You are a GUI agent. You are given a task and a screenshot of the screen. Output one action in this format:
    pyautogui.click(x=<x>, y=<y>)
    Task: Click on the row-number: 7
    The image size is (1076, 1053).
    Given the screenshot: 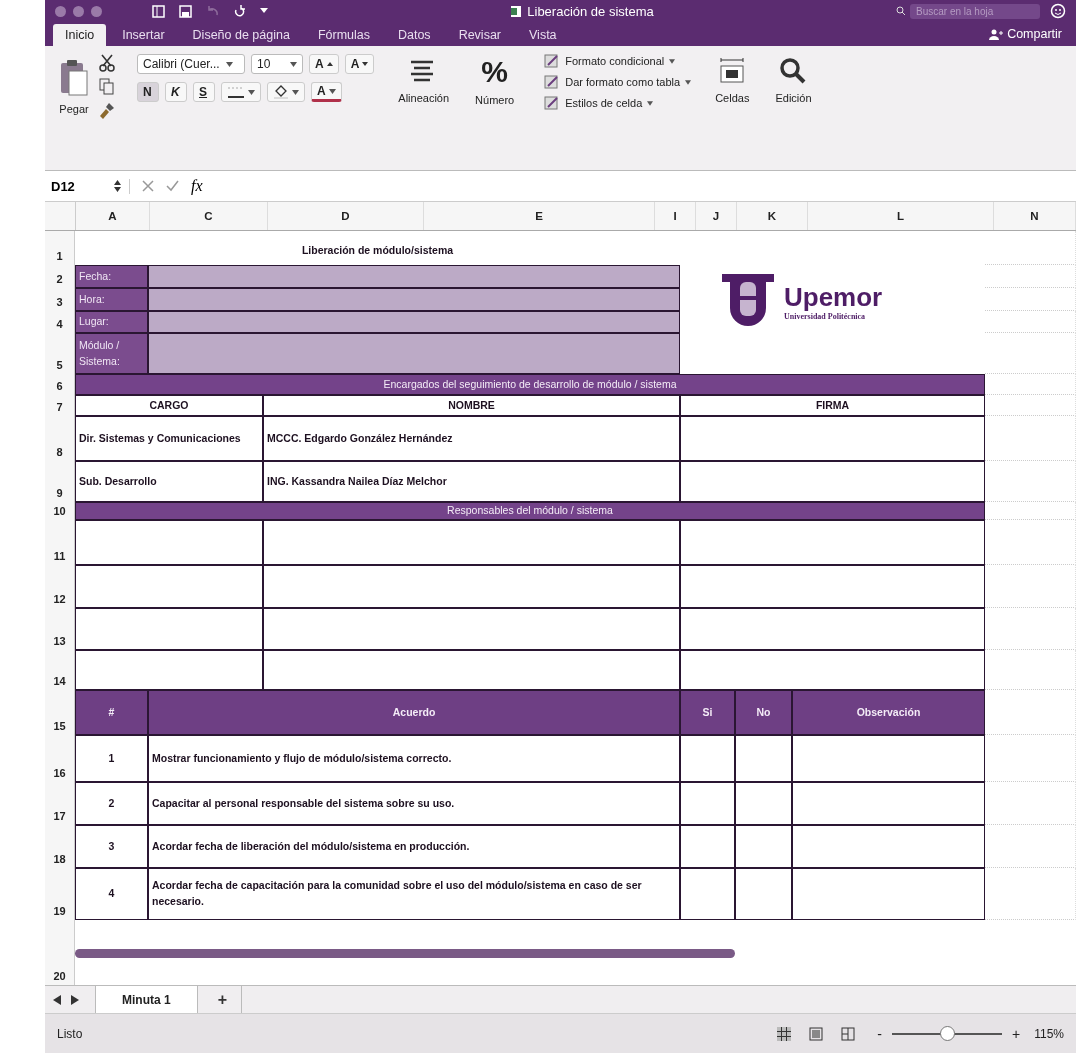 What is the action you would take?
    pyautogui.click(x=60, y=405)
    